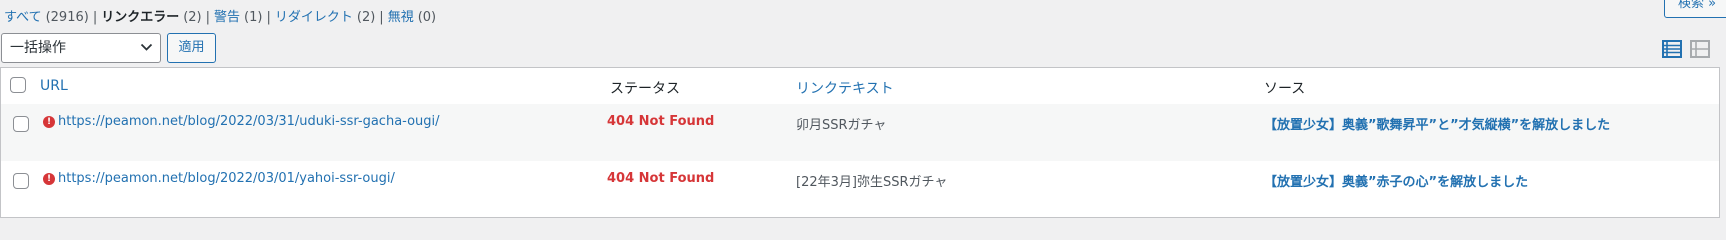  Describe the element at coordinates (841, 125) in the screenshot. I see `link-text: 卯月SSRガチャ` at that location.